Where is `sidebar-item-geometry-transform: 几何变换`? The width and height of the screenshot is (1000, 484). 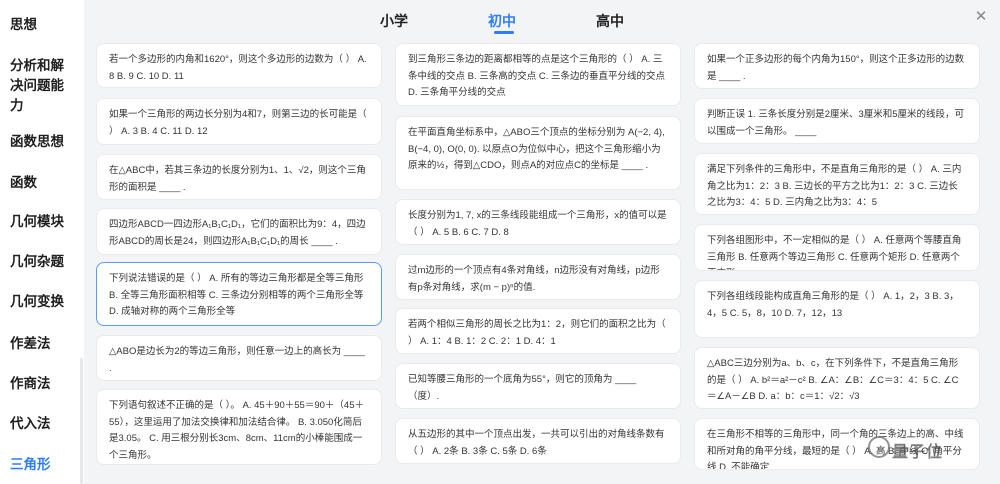 sidebar-item-geometry-transform: 几何变换 is located at coordinates (37, 301).